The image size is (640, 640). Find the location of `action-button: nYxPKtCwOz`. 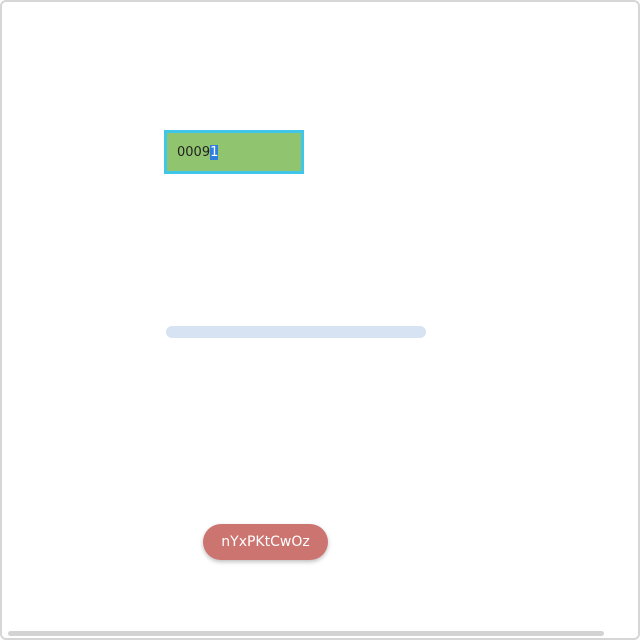

action-button: nYxPKtCwOz is located at coordinates (265, 542).